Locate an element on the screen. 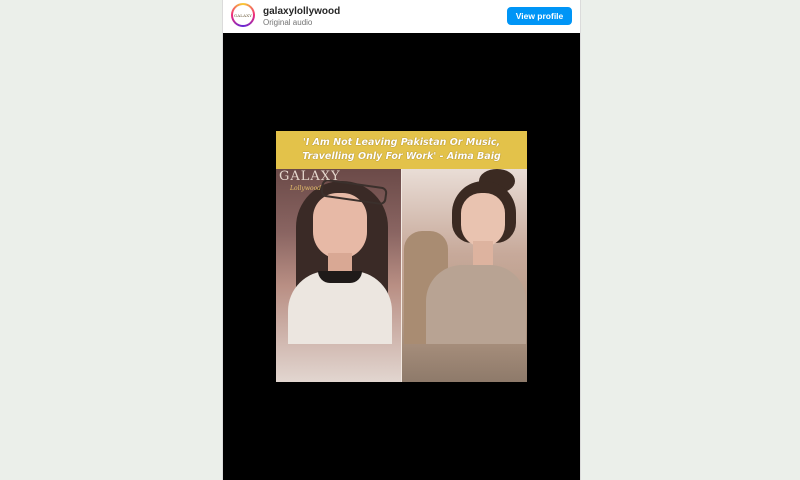  headline-line-1: 'I Am Not Leaving Pakistan Or Music, is located at coordinates (401, 142).